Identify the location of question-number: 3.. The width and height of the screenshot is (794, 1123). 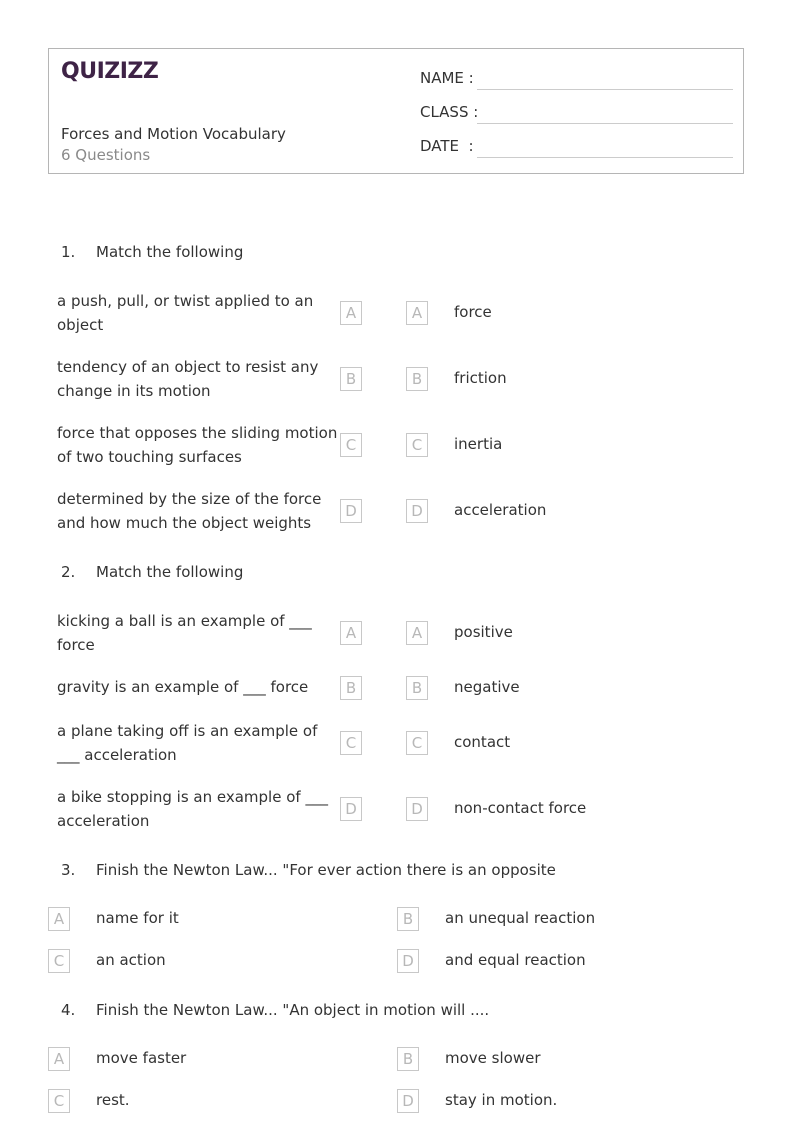
(68, 870).